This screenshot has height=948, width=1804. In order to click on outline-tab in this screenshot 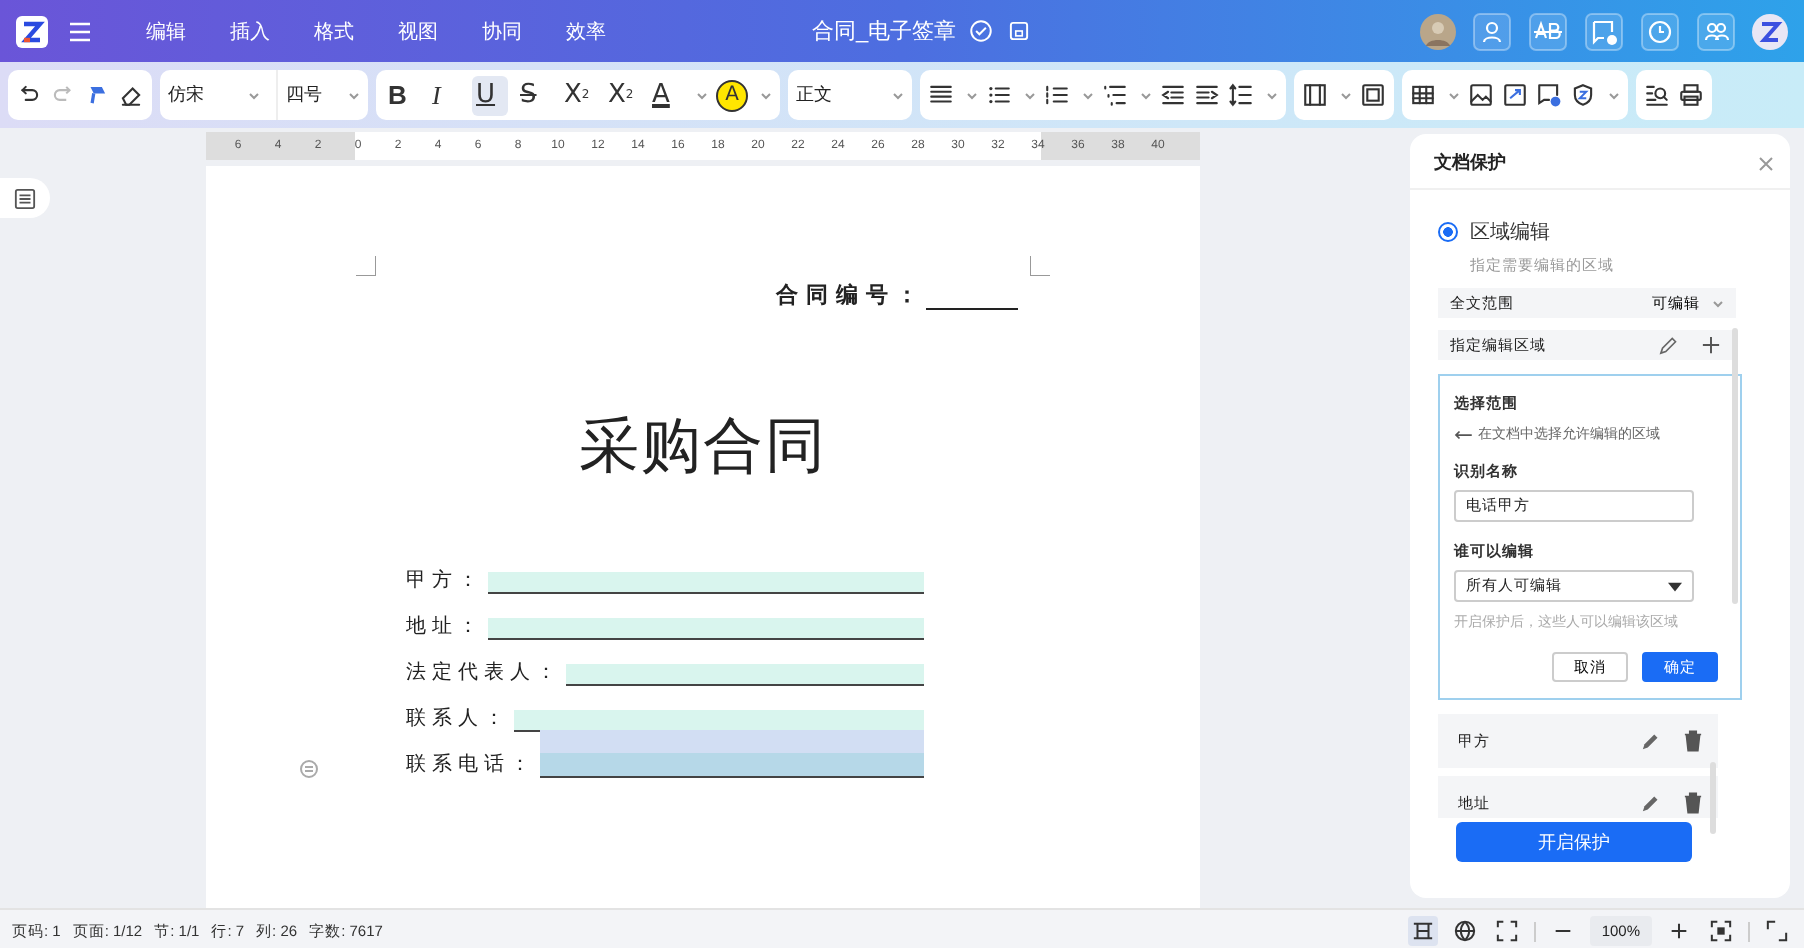, I will do `click(25, 198)`.